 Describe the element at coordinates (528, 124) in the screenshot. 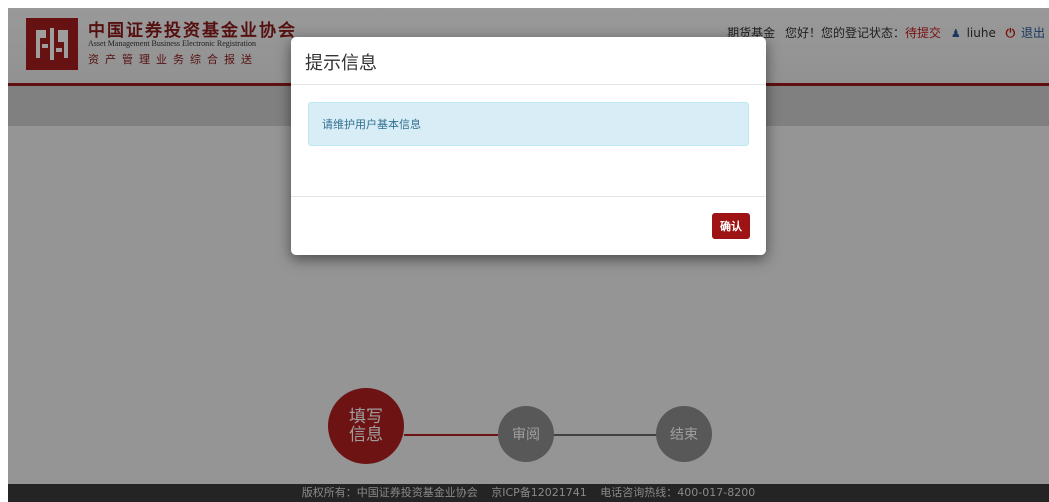

I see `info-alert: 请维护用户基本信息` at that location.